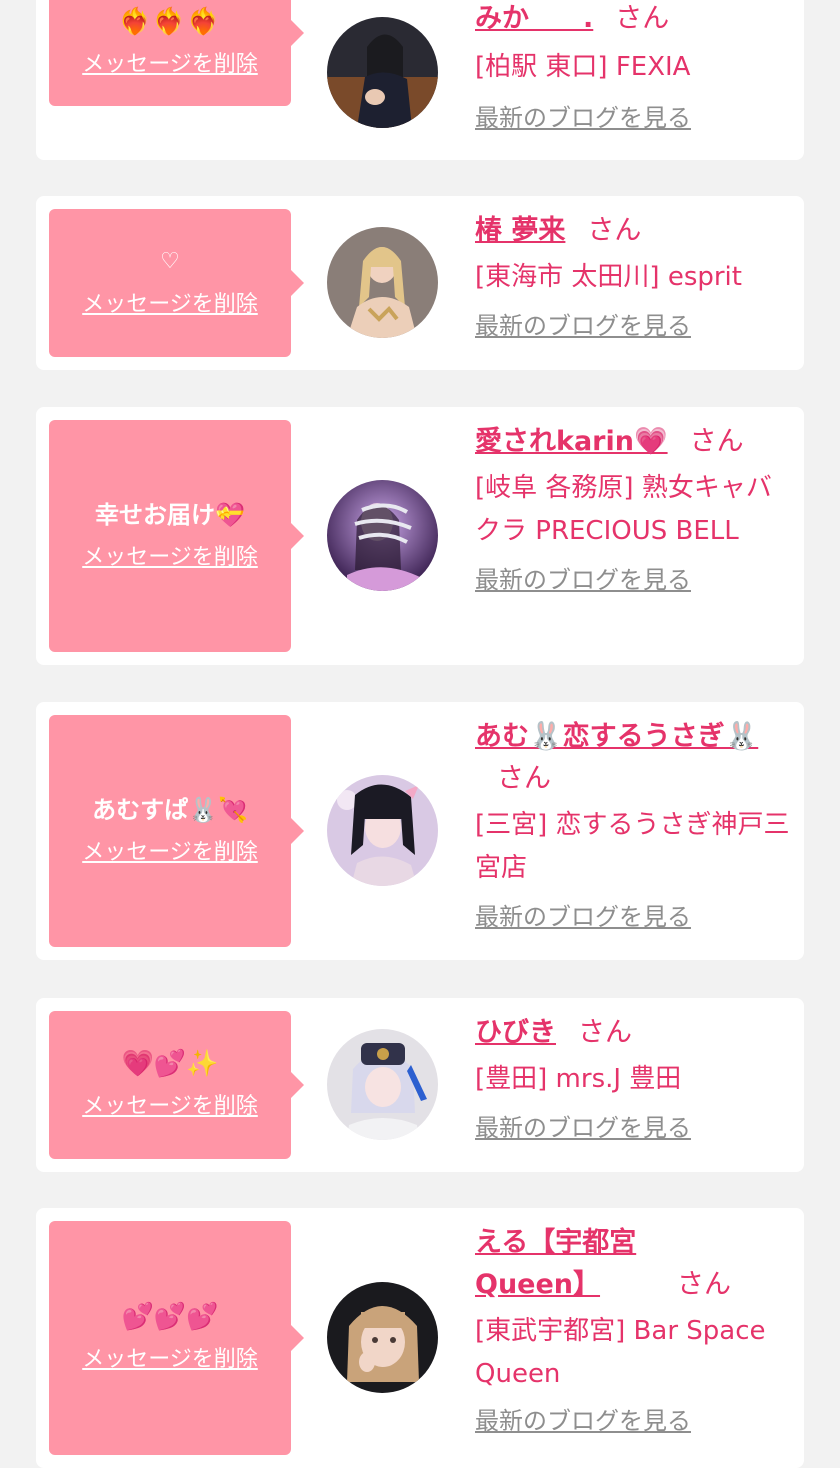  What do you see at coordinates (176, 831) in the screenshot?
I see `message-bubble: あむすぱ🐰💘 メッセージを削除` at bounding box center [176, 831].